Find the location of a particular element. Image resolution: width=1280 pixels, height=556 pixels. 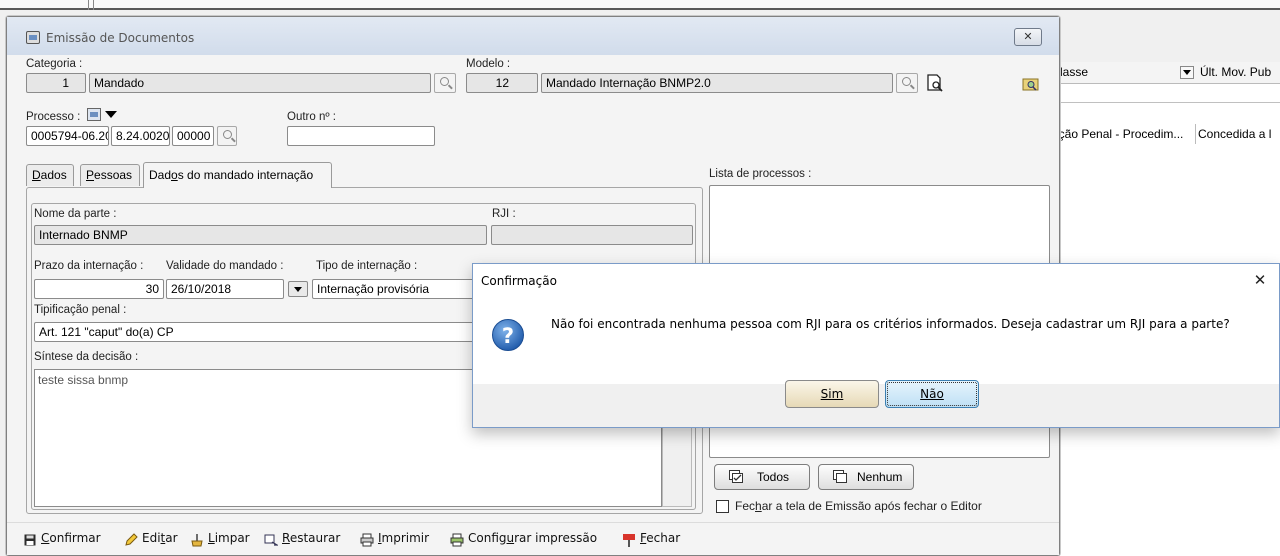

limpar-button: Limpar is located at coordinates (220, 539).